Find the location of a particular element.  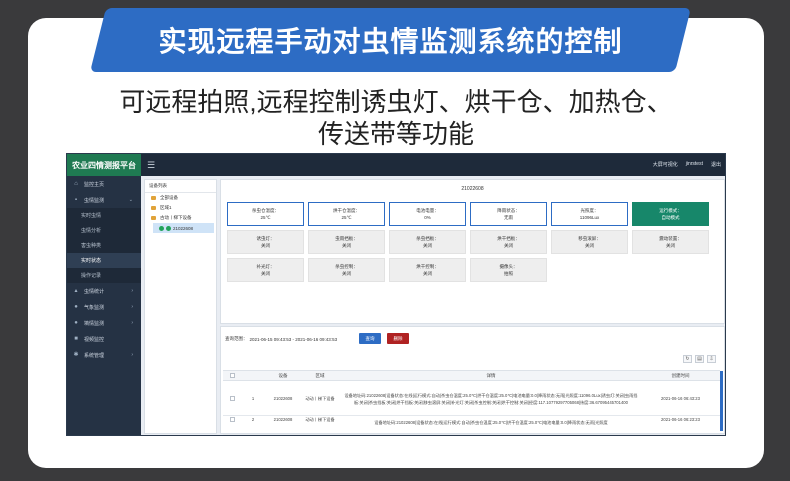

device-icon is located at coordinates (168, 228).